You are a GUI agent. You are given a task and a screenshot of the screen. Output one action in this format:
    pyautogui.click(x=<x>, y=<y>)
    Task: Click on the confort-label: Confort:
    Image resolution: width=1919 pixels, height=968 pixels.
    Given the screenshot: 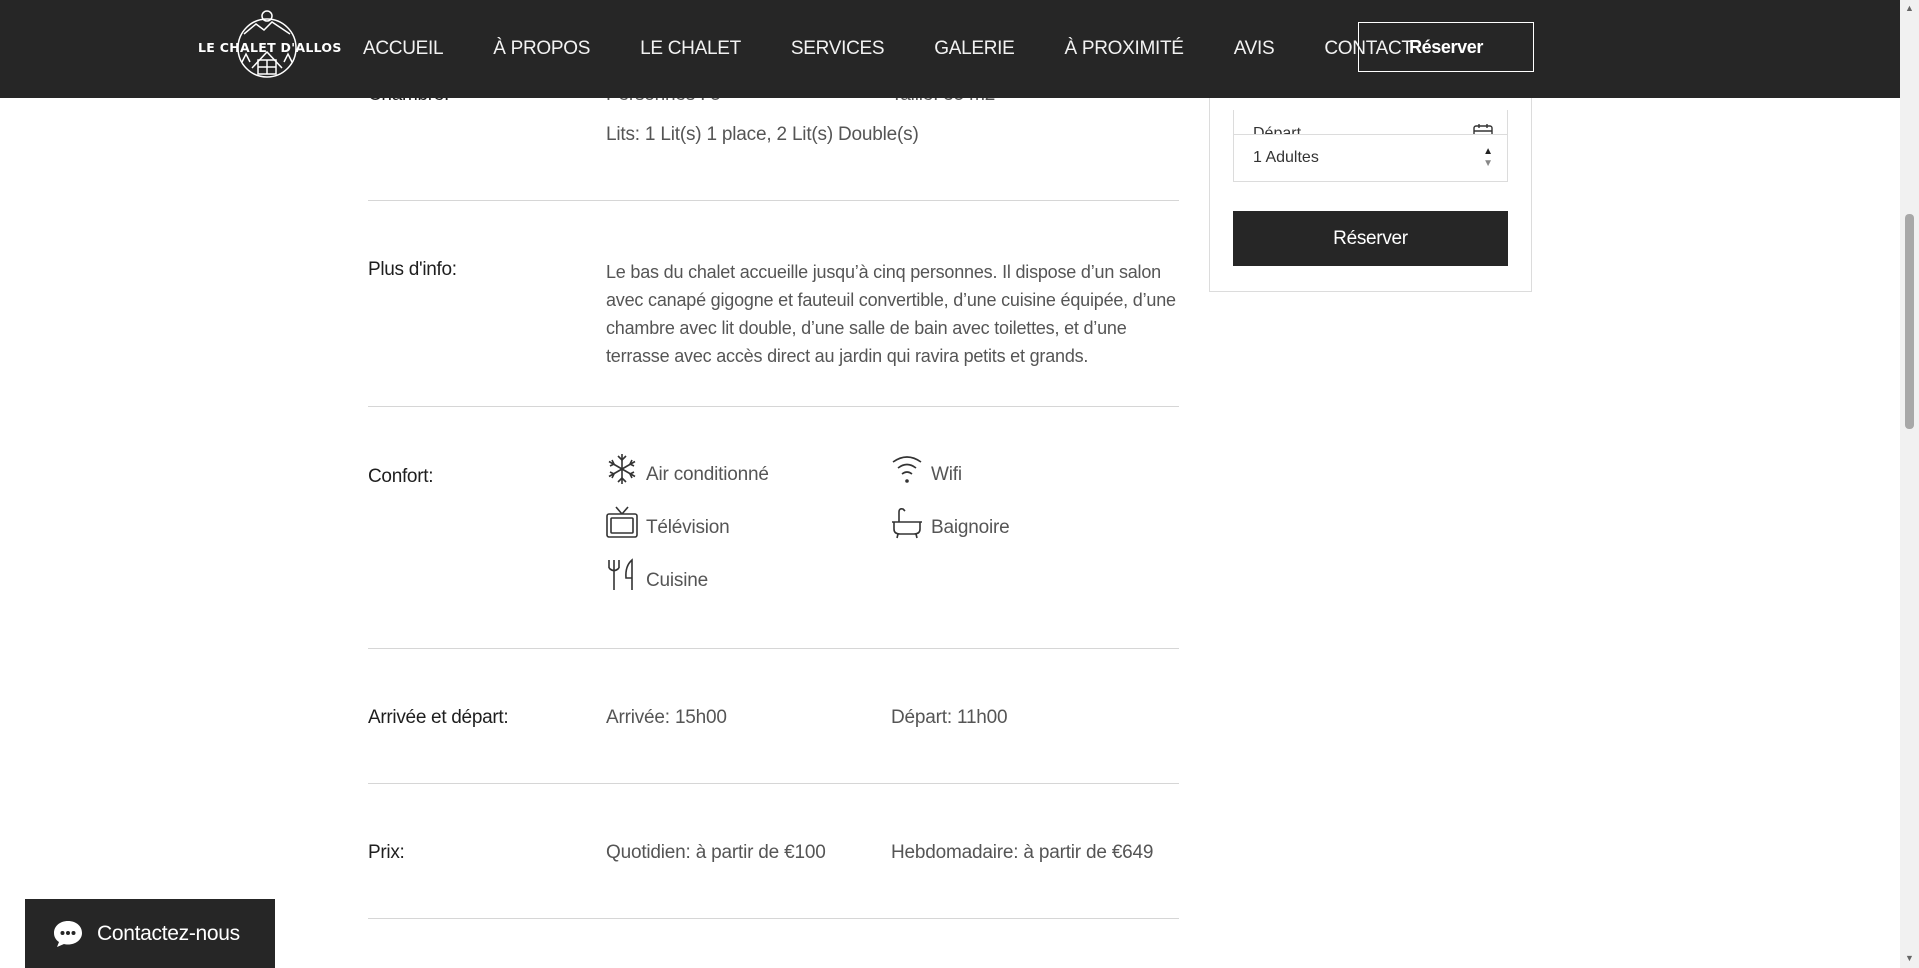 What is the action you would take?
    pyautogui.click(x=401, y=476)
    